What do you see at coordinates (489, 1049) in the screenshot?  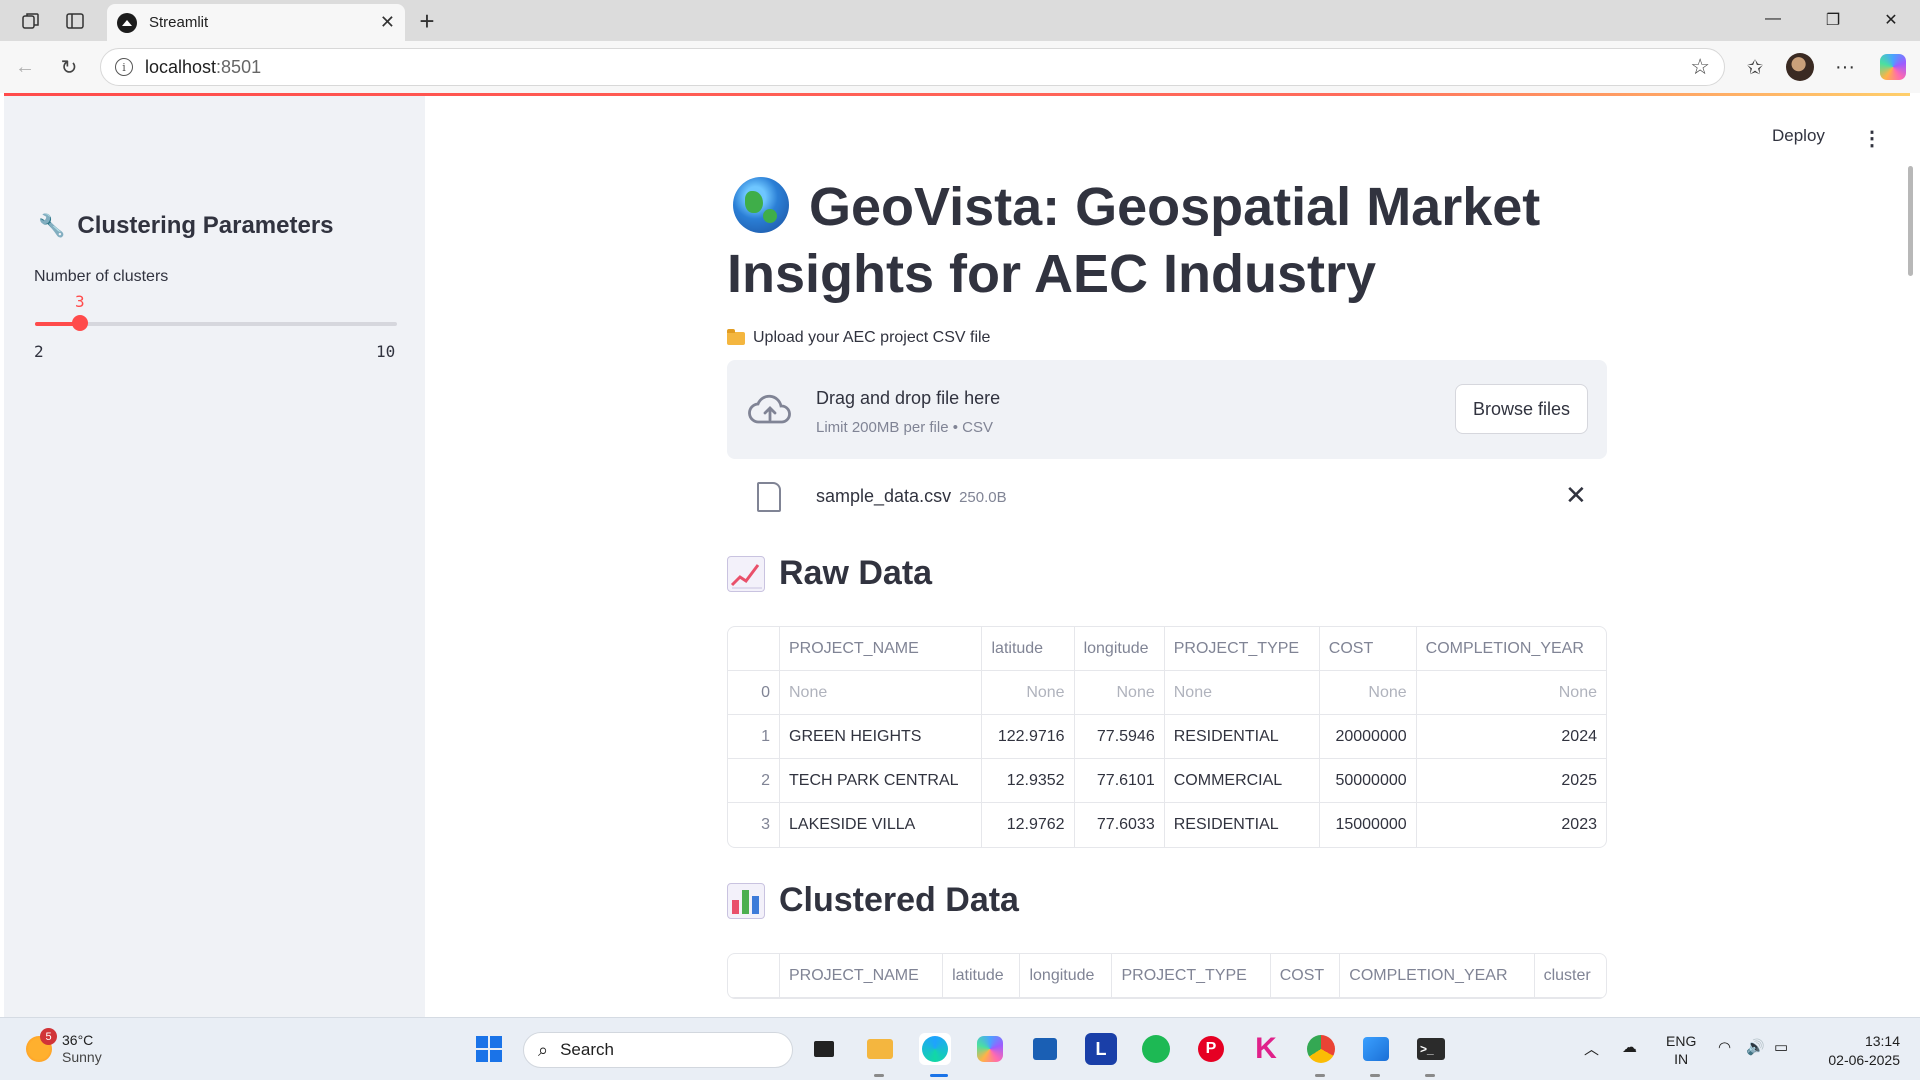 I see `start-icon` at bounding box center [489, 1049].